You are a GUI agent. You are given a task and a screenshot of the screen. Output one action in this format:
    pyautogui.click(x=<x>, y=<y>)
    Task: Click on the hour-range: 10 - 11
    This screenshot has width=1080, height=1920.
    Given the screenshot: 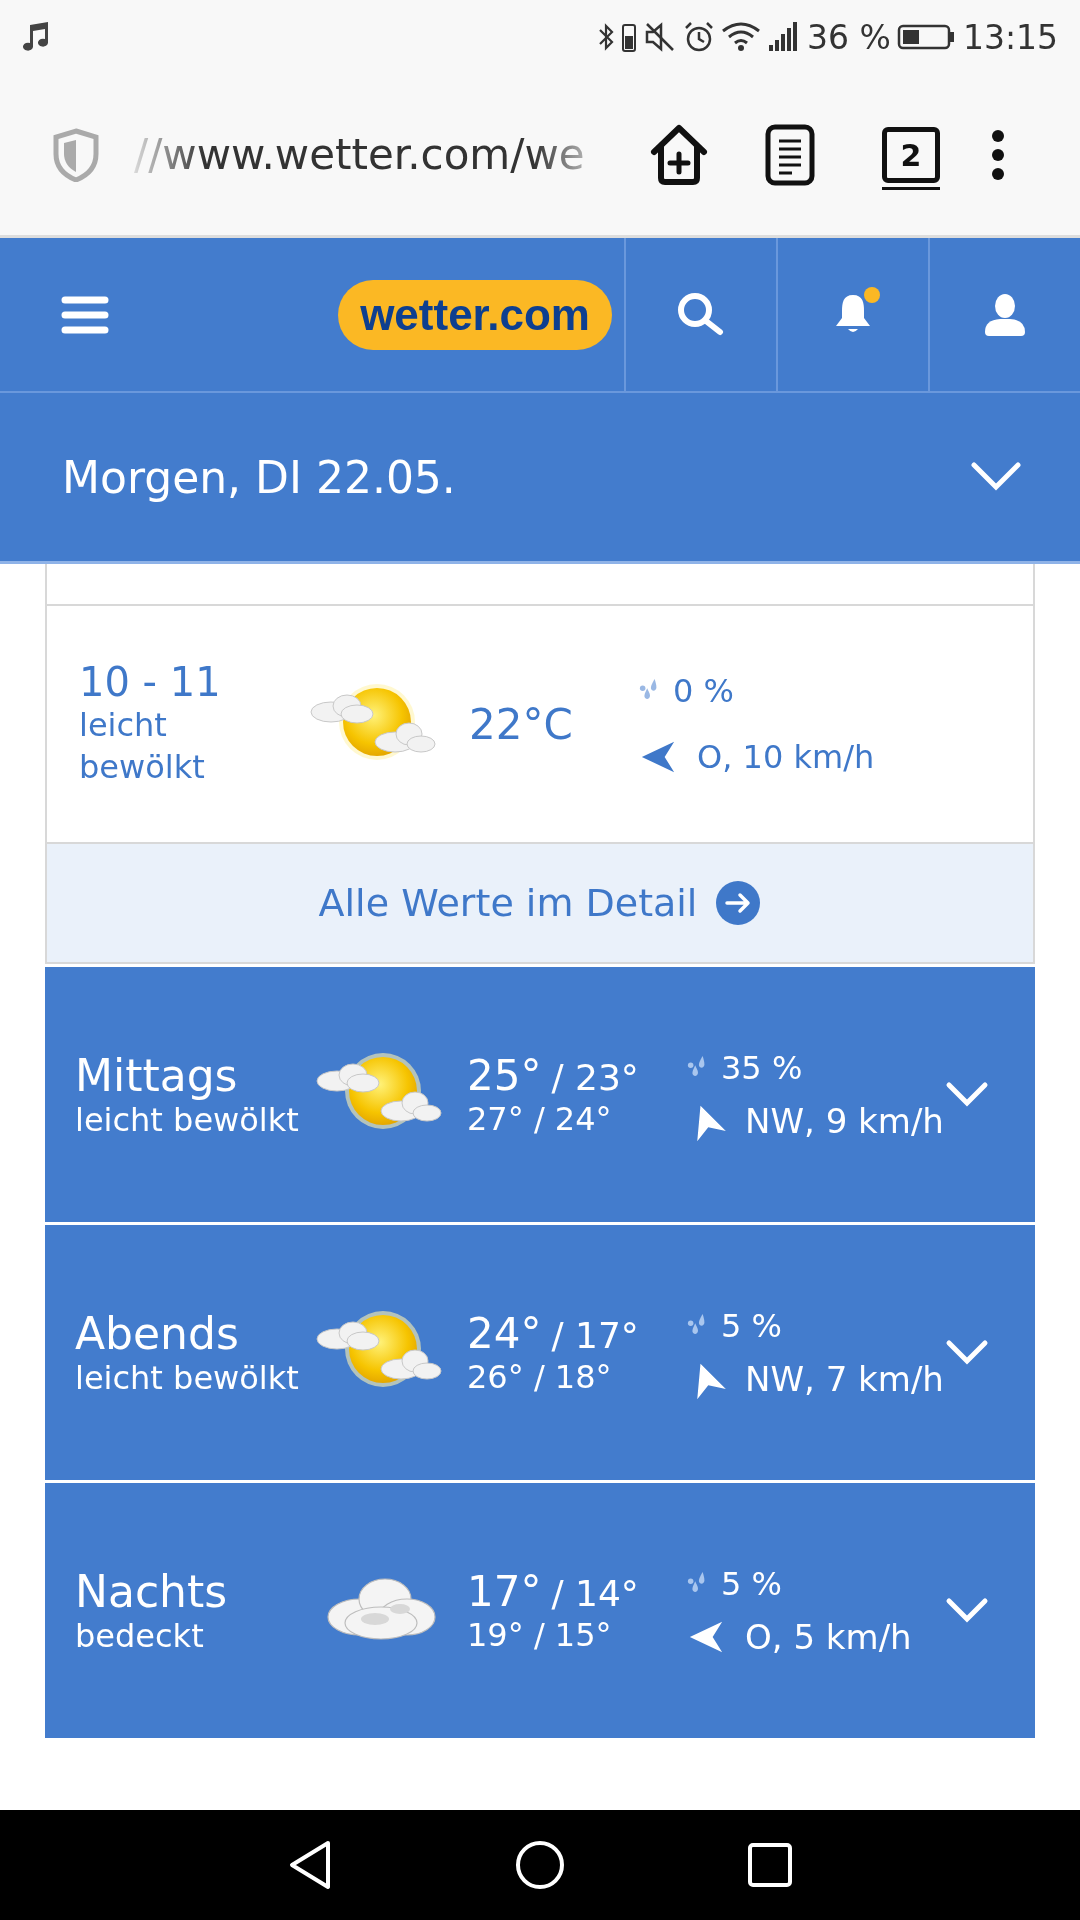 What is the action you would take?
    pyautogui.click(x=150, y=682)
    